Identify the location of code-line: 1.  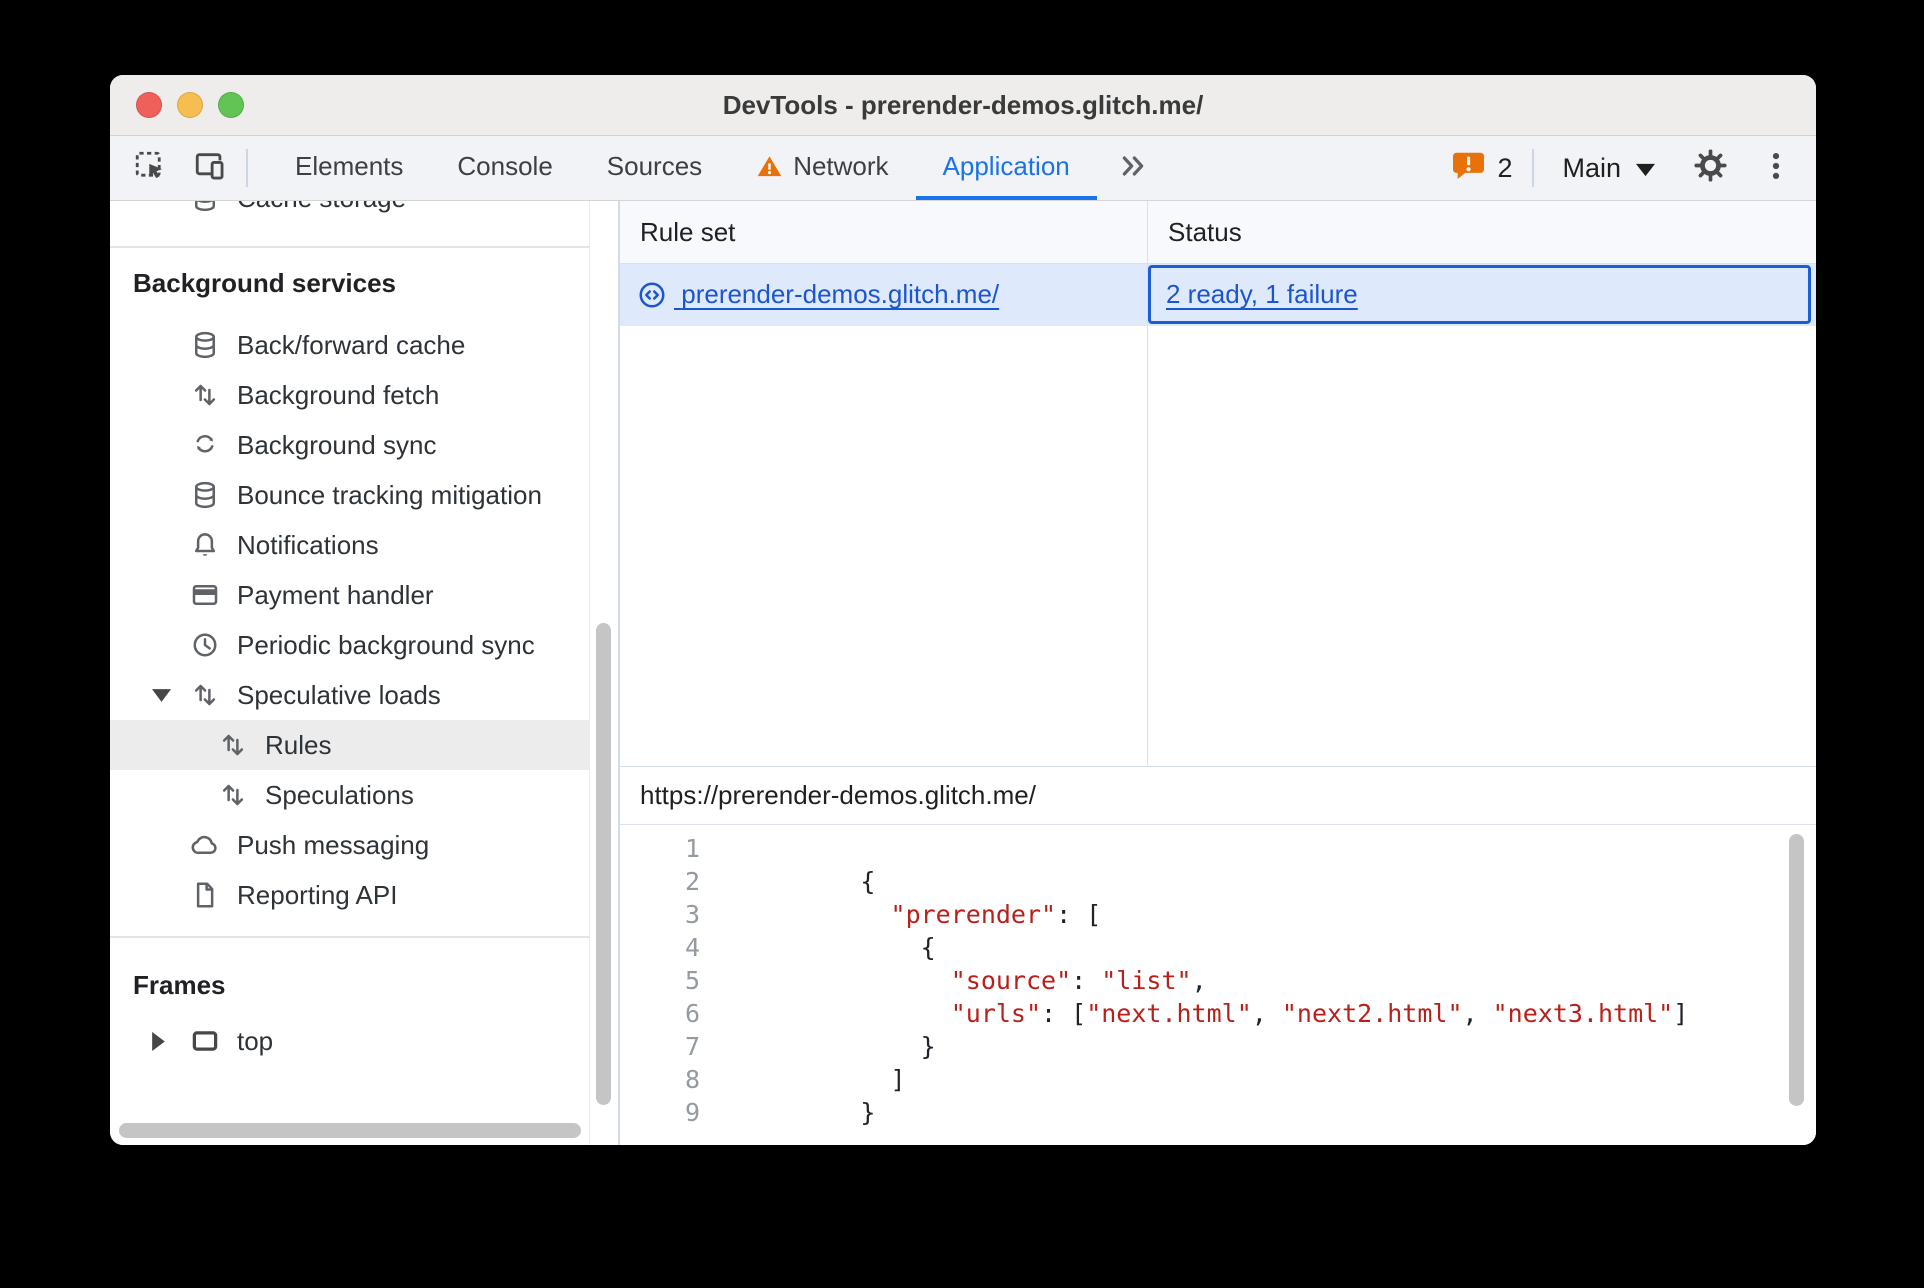
(1218, 848).